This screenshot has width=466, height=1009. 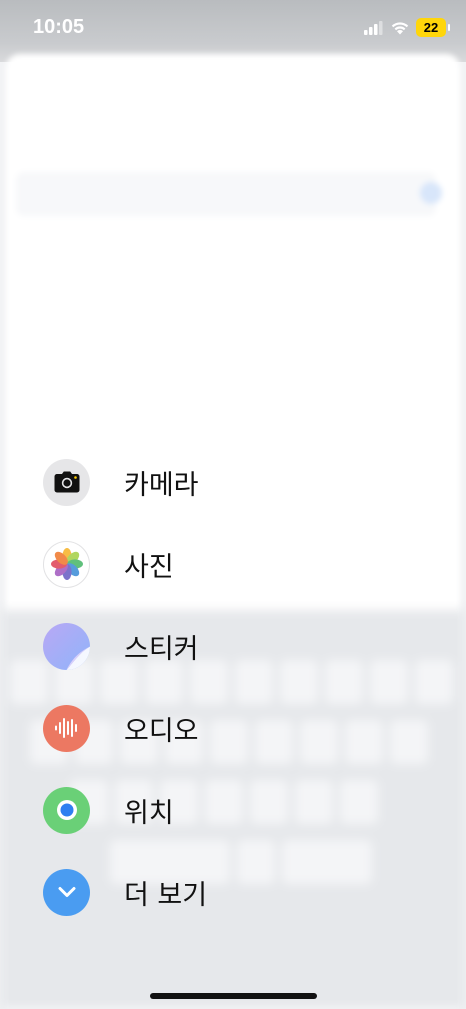 What do you see at coordinates (233, 31) in the screenshot?
I see `status-bar: 10:05 22` at bounding box center [233, 31].